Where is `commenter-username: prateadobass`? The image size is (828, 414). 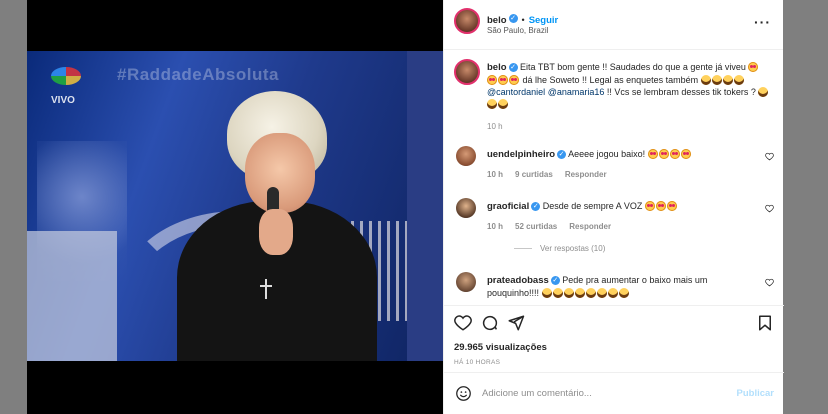 commenter-username: prateadobass is located at coordinates (518, 280).